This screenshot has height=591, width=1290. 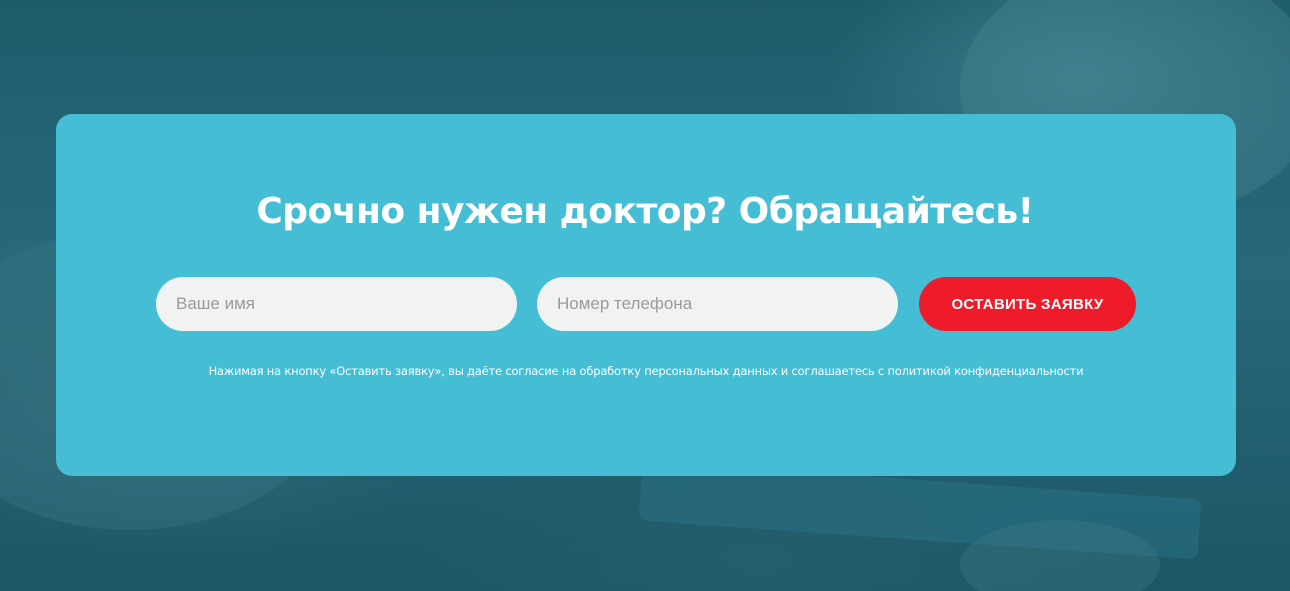 I want to click on form-title: Срочно нужен доктор? Обращайтесь!, so click(x=645, y=211).